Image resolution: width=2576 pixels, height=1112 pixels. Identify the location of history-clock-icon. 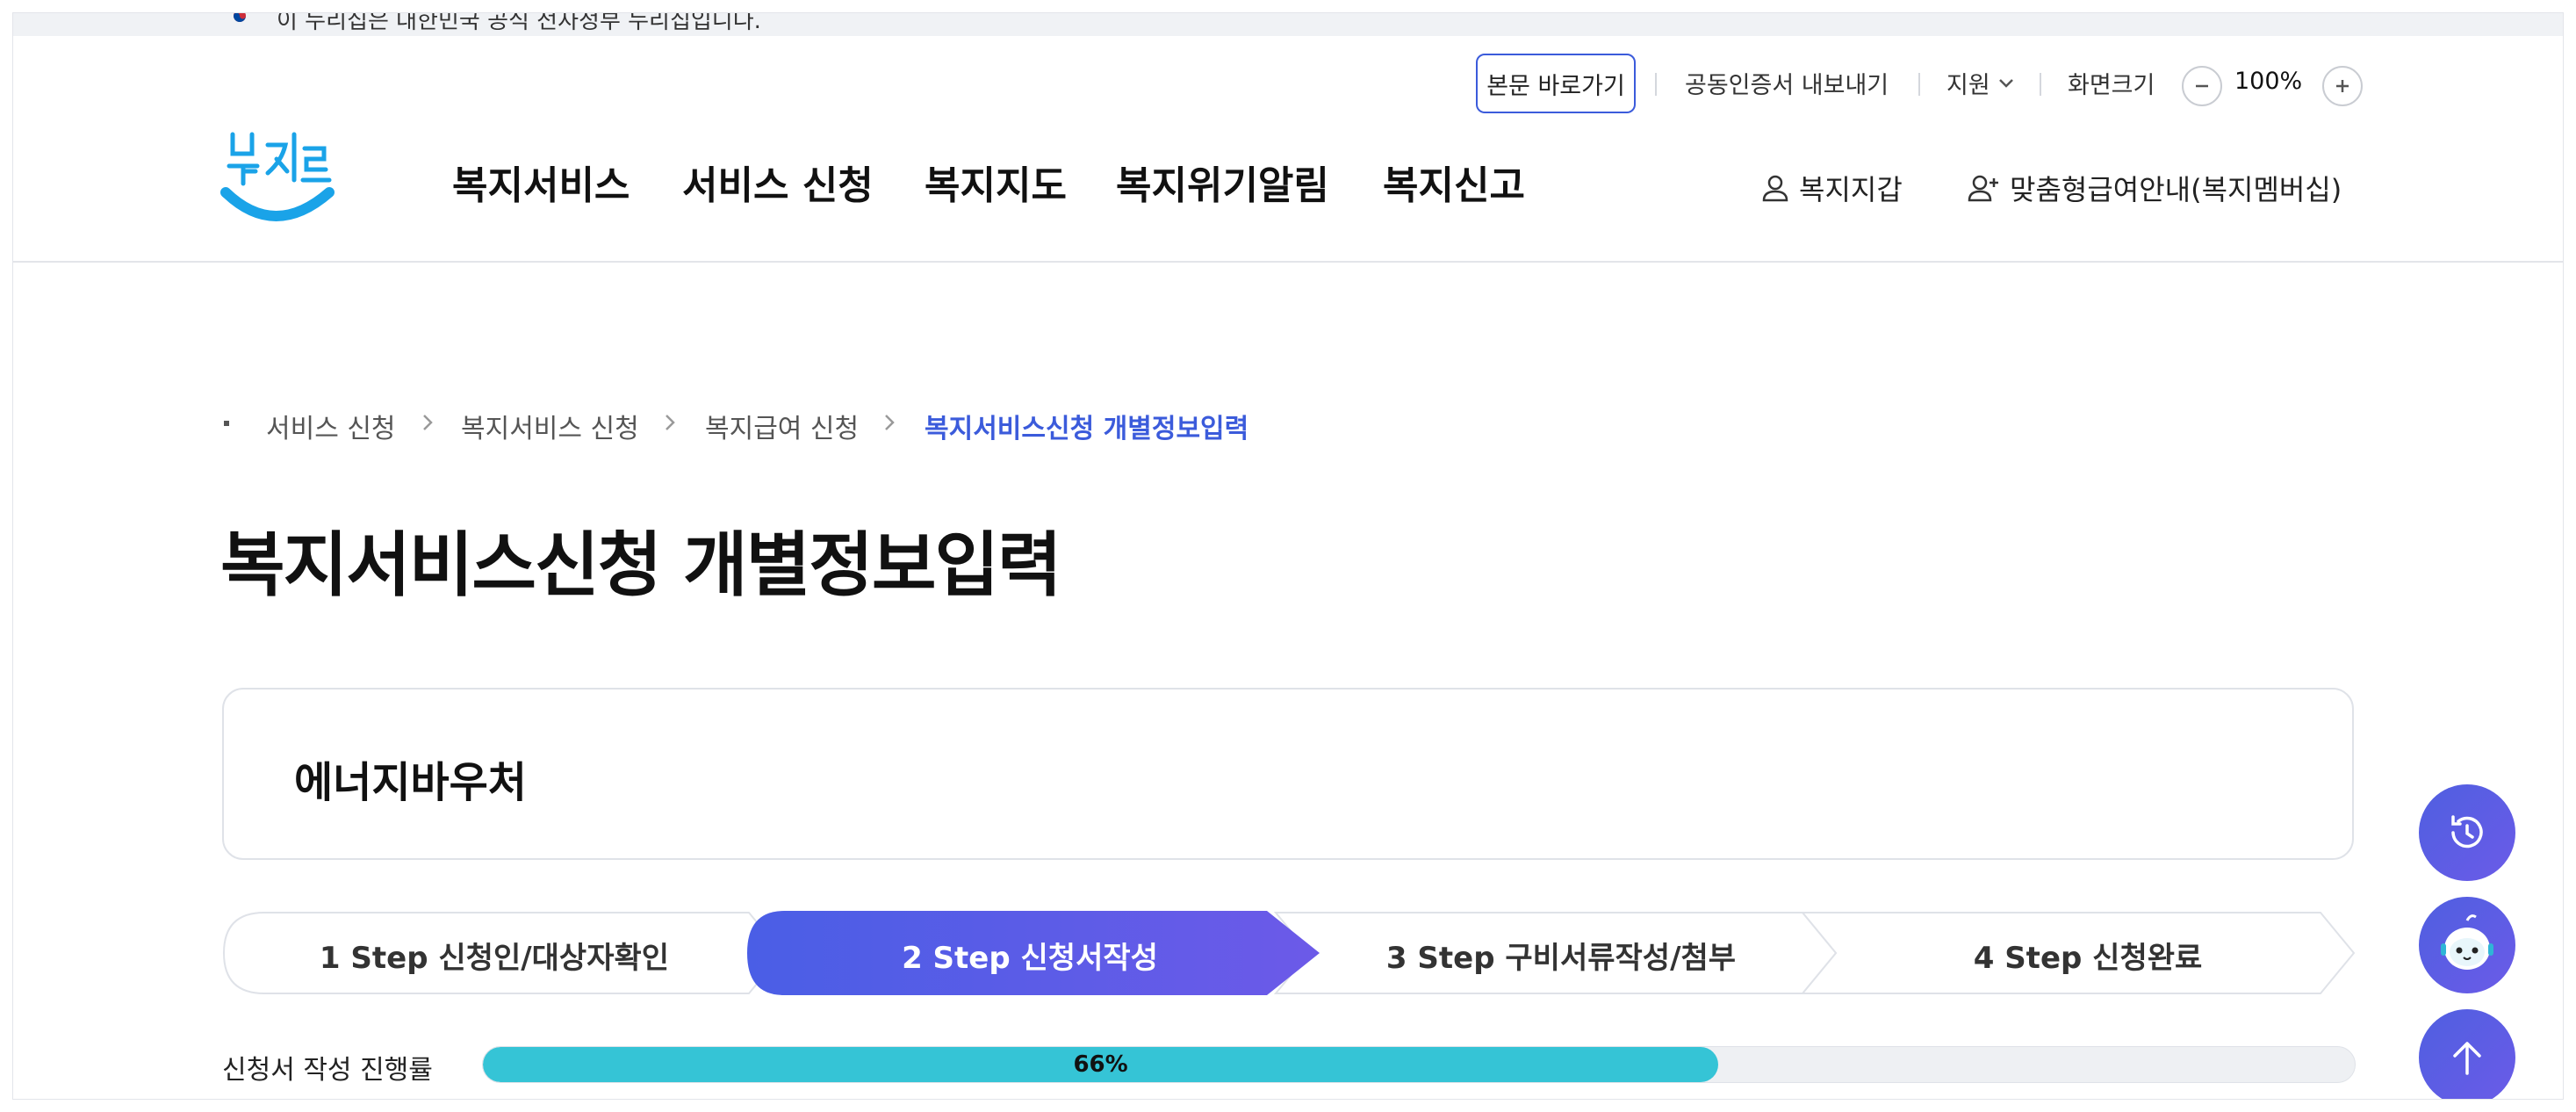
(2467, 832).